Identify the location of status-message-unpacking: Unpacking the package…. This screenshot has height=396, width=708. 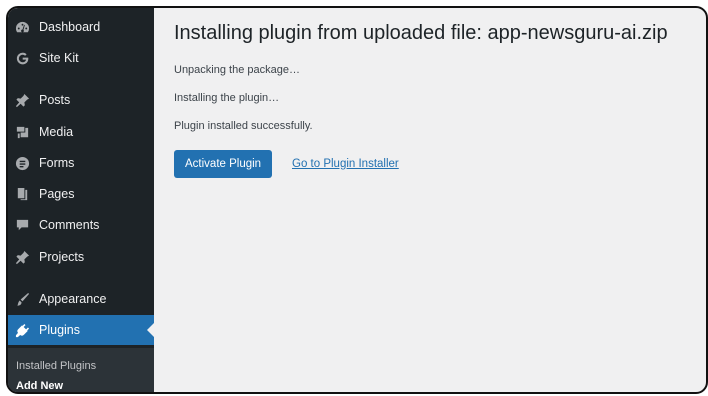
(237, 70).